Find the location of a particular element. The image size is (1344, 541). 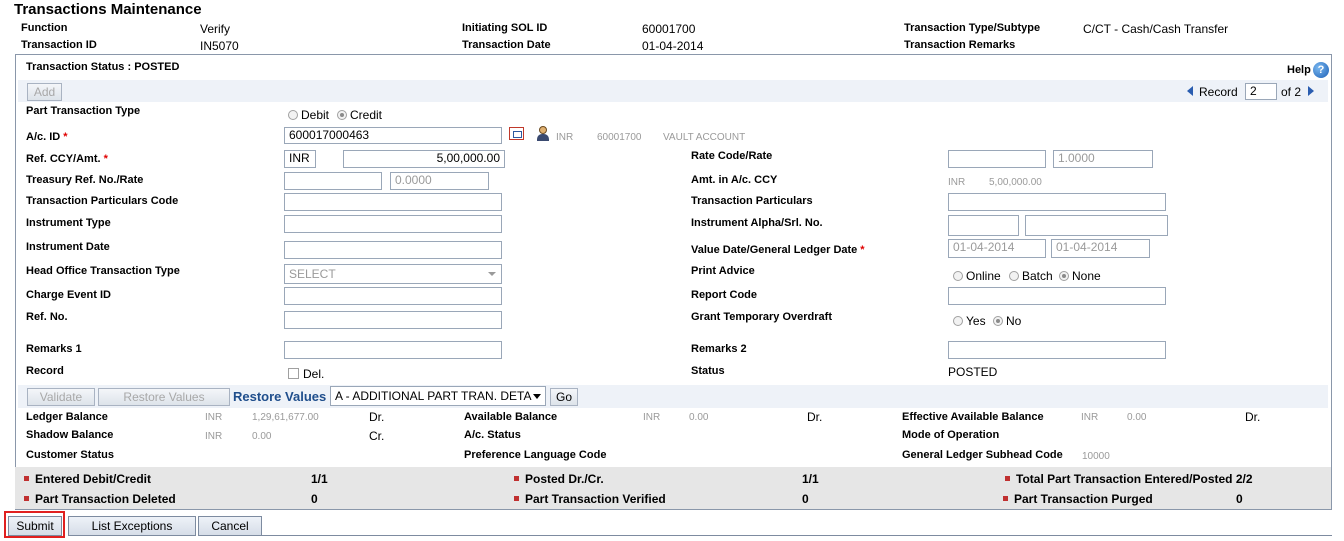

charge-label: Charge Event ID is located at coordinates (68, 295).